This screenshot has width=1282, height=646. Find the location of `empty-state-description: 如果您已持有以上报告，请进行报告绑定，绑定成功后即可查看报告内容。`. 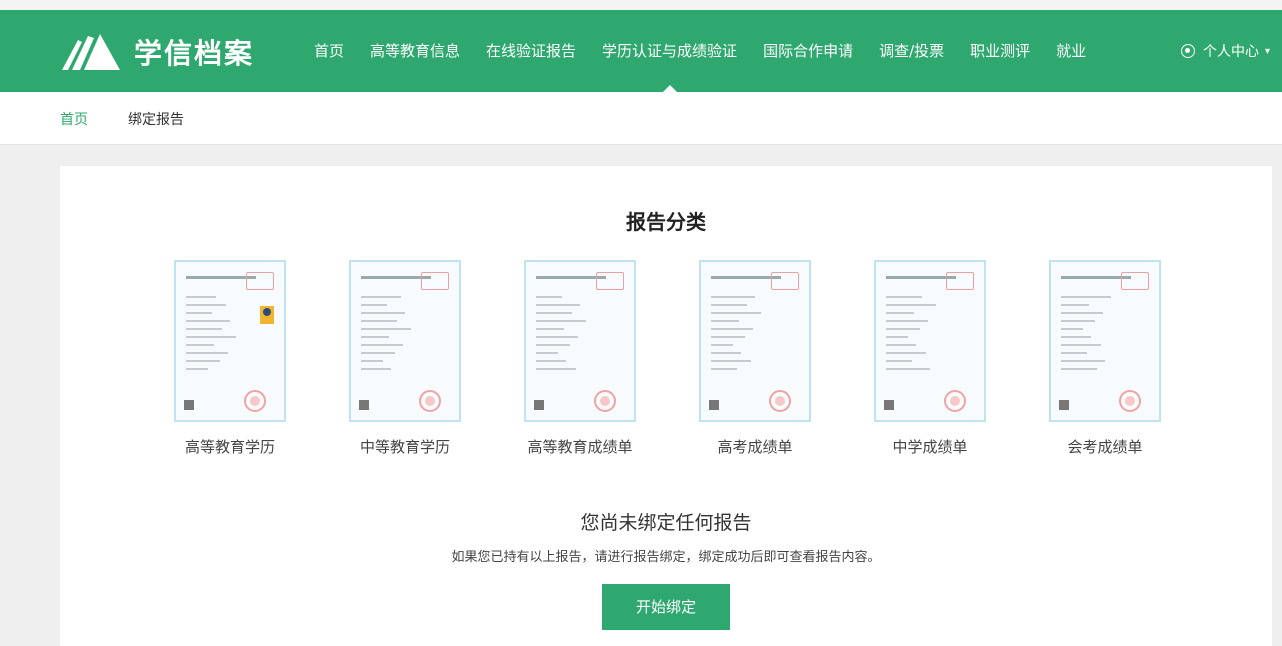

empty-state-description: 如果您已持有以上报告，请进行报告绑定，绑定成功后即可查看报告内容。 is located at coordinates (666, 555).